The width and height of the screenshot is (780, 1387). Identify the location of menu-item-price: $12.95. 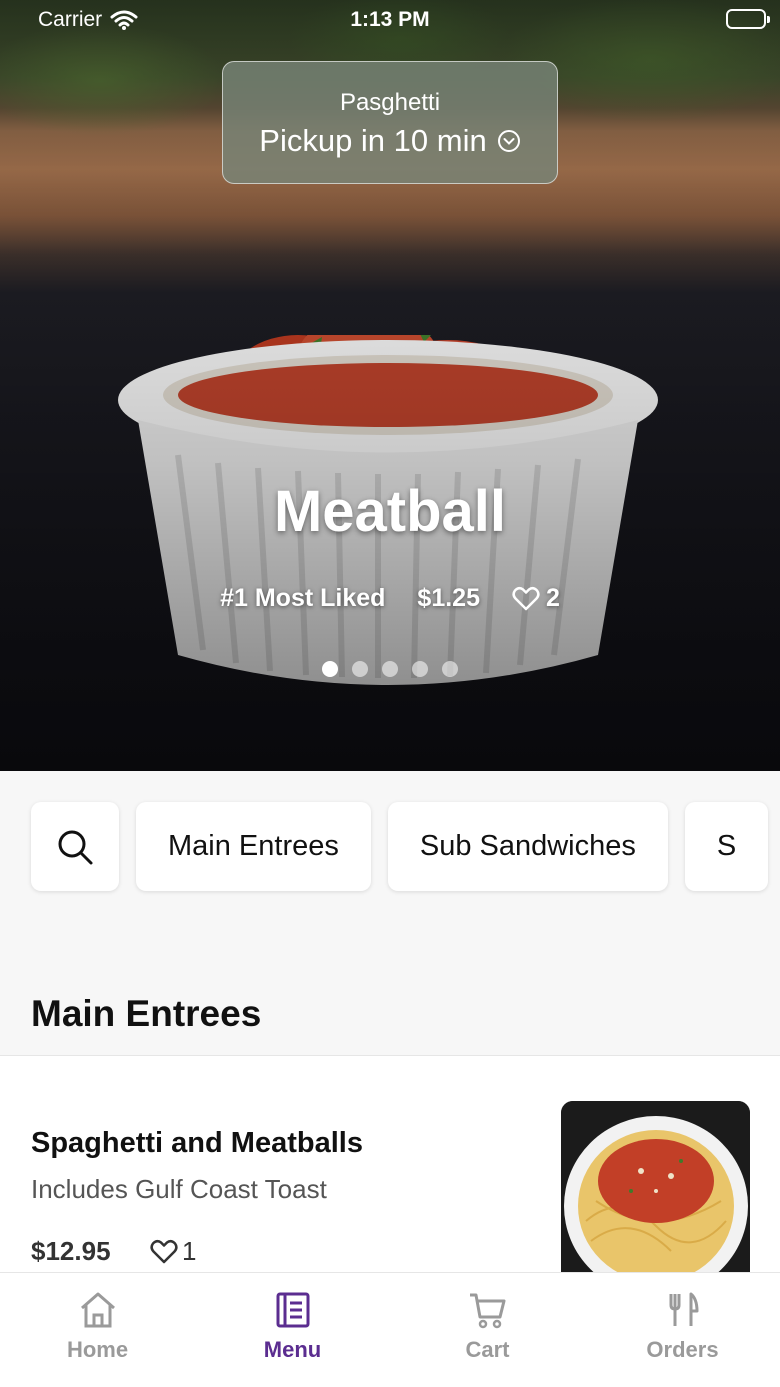
(71, 1251).